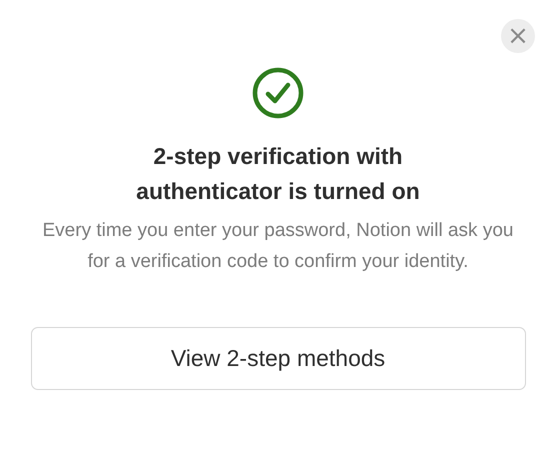  What do you see at coordinates (278, 174) in the screenshot?
I see `dialog-title: 2-step verification with authenticator is turned on` at bounding box center [278, 174].